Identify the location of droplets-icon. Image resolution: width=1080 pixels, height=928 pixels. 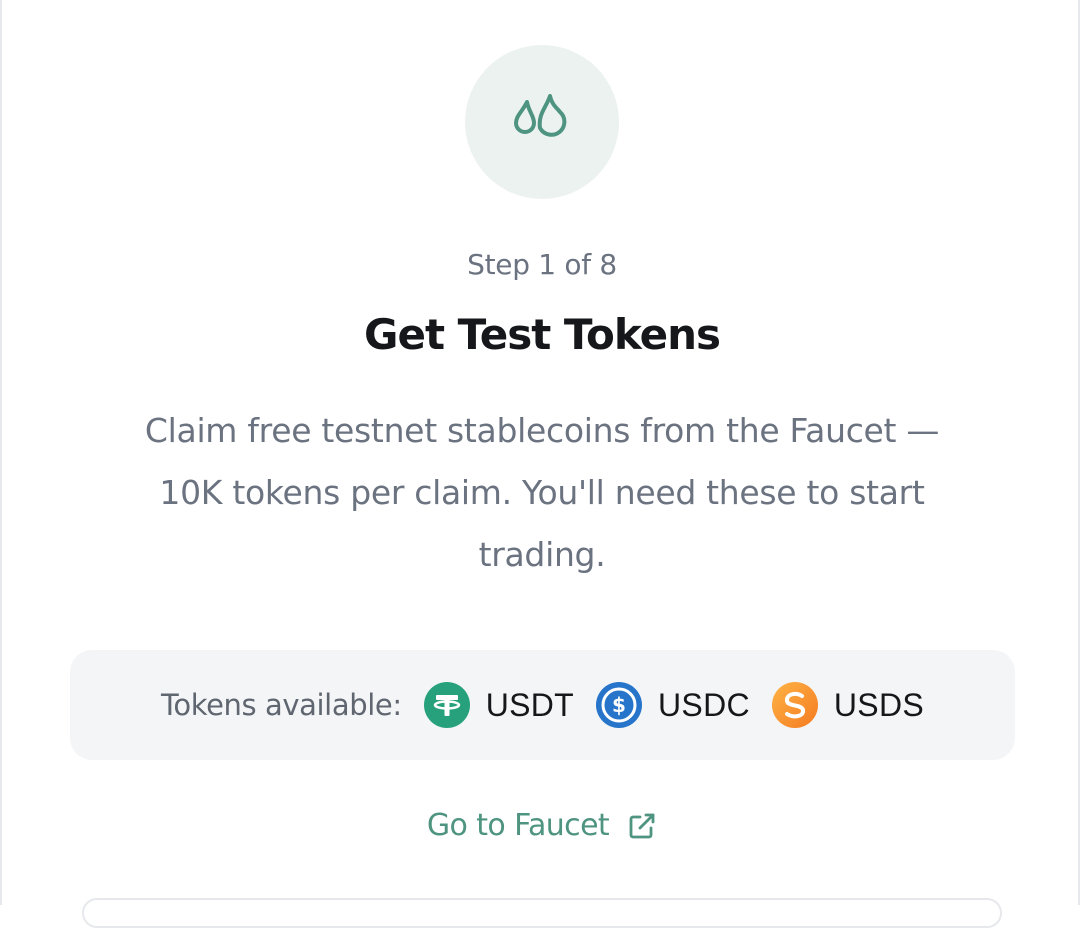
(540, 115).